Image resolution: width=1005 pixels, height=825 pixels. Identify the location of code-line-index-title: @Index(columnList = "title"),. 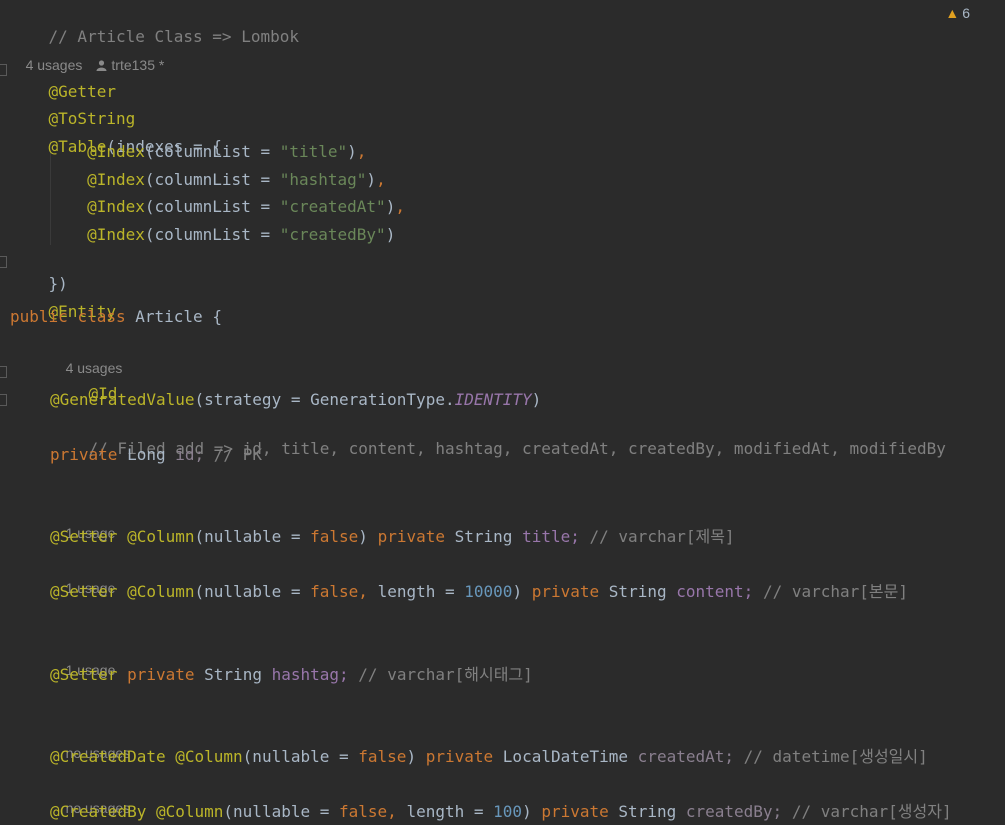
(188, 152).